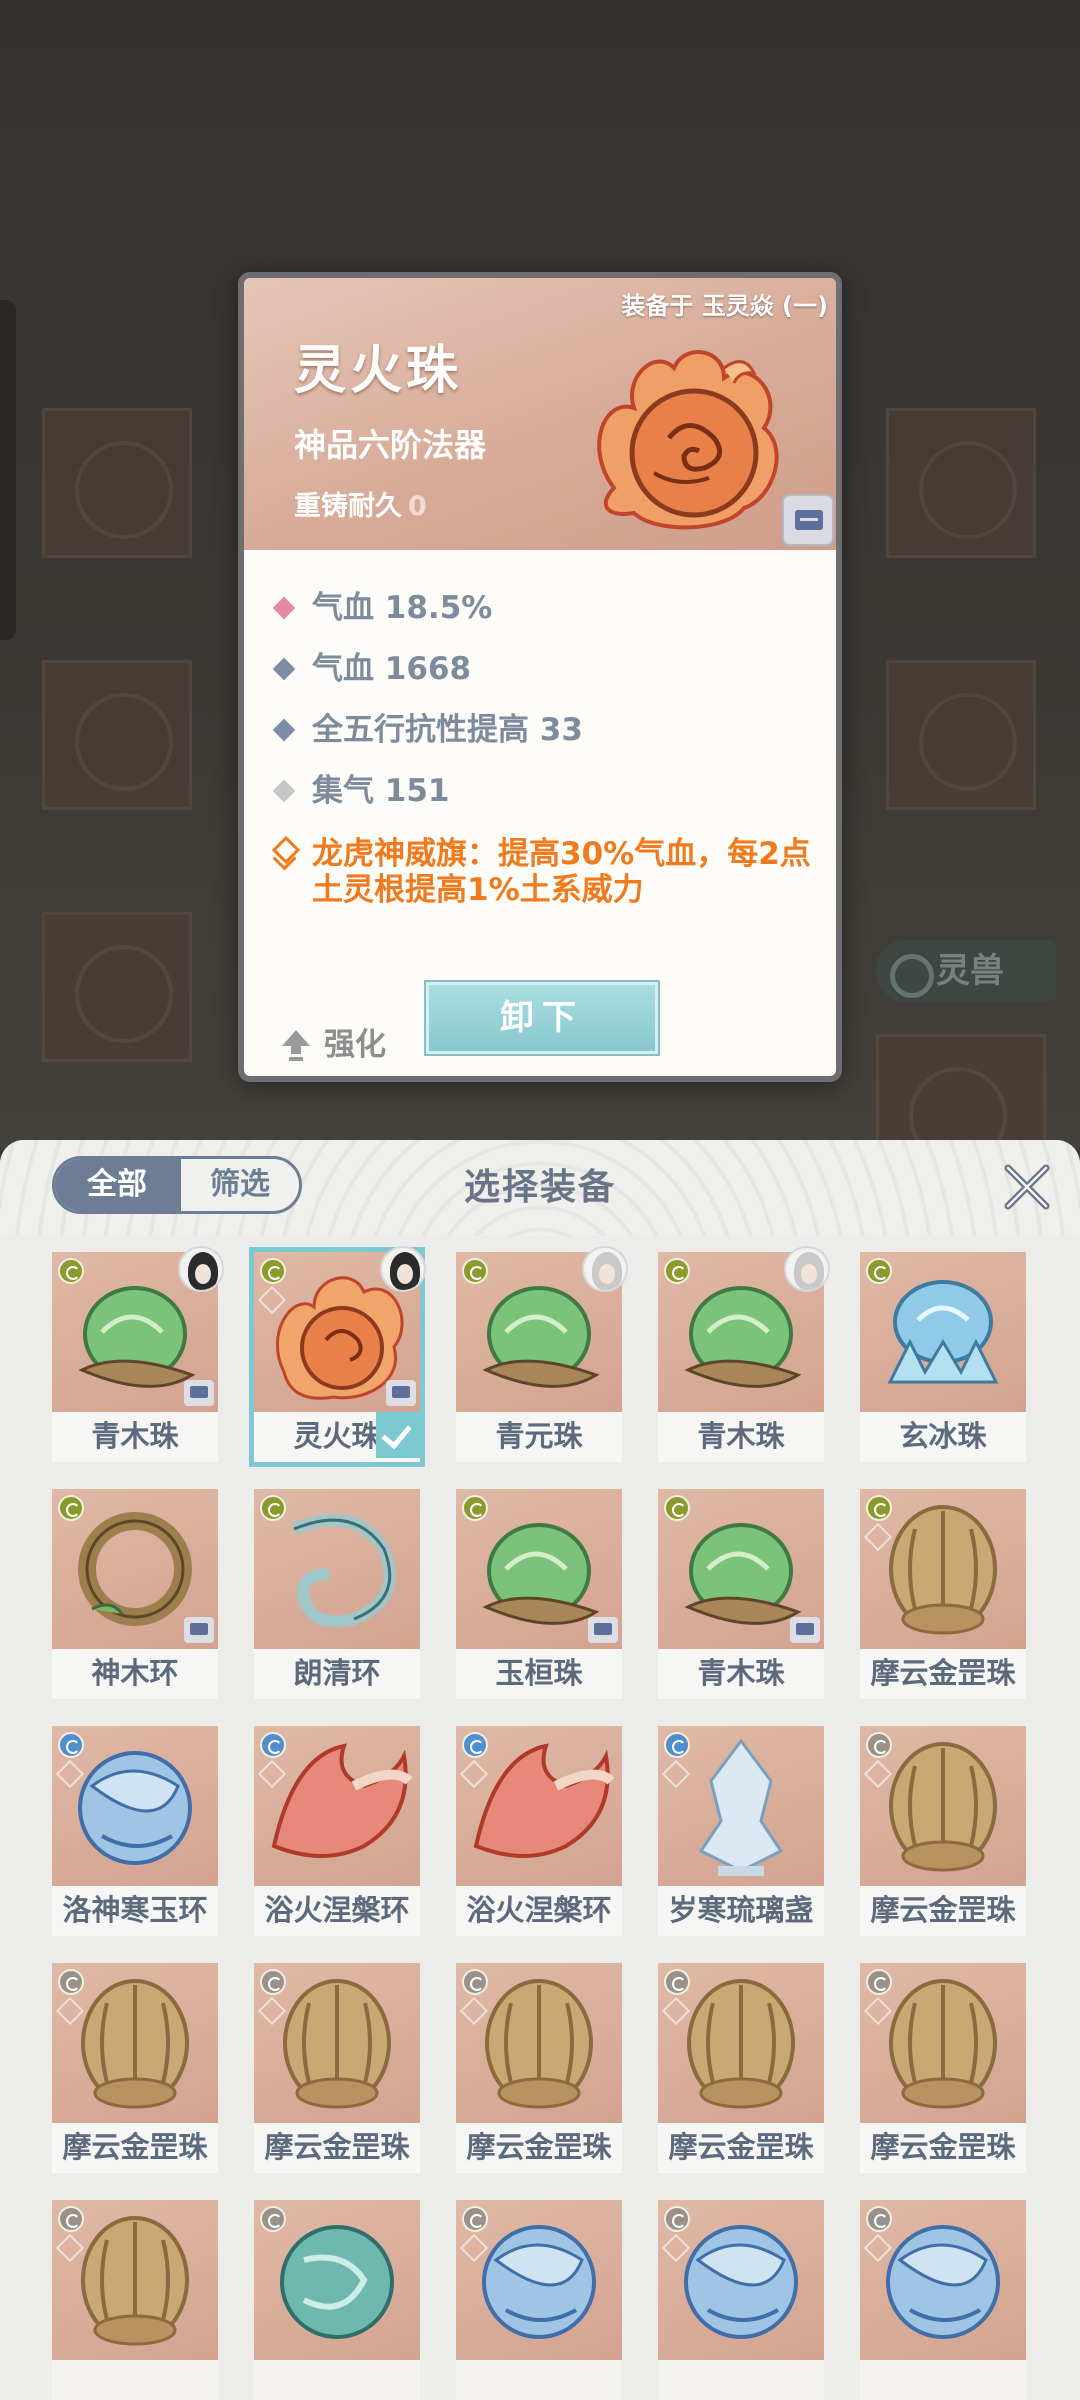 Image resolution: width=1080 pixels, height=2400 pixels. I want to click on equipment-name: 洛神寒玉环, so click(135, 1911).